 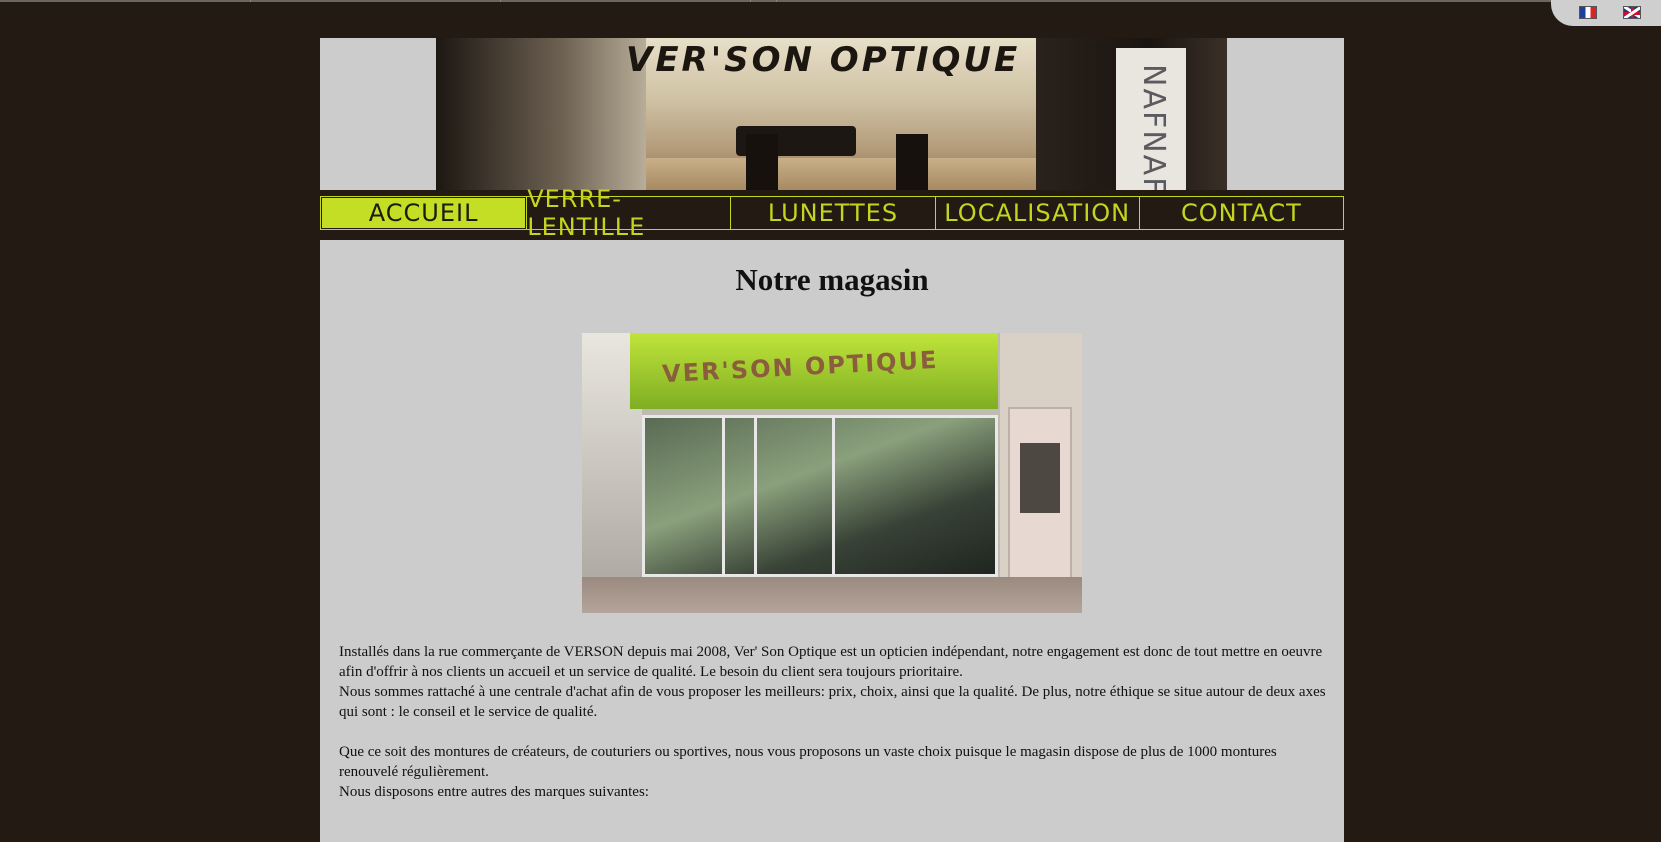 What do you see at coordinates (1240, 213) in the screenshot?
I see `nav-contact: CONTACT` at bounding box center [1240, 213].